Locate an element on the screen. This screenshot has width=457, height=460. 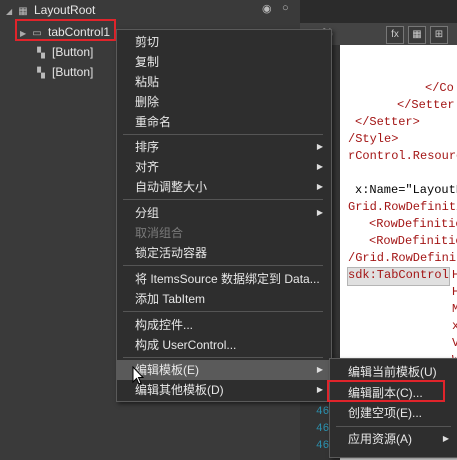
grid-view-icon: ▦ is located at coordinates (417, 35).